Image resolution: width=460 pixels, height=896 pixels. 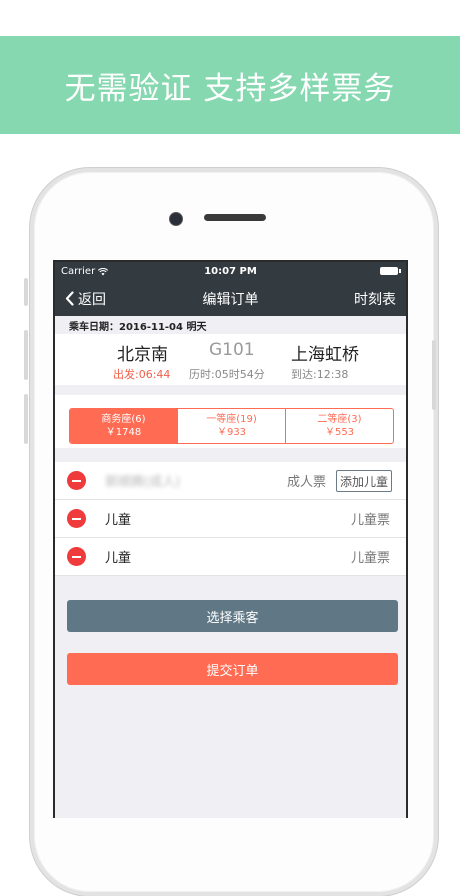 I want to click on page-title: 编辑订单, so click(x=230, y=299).